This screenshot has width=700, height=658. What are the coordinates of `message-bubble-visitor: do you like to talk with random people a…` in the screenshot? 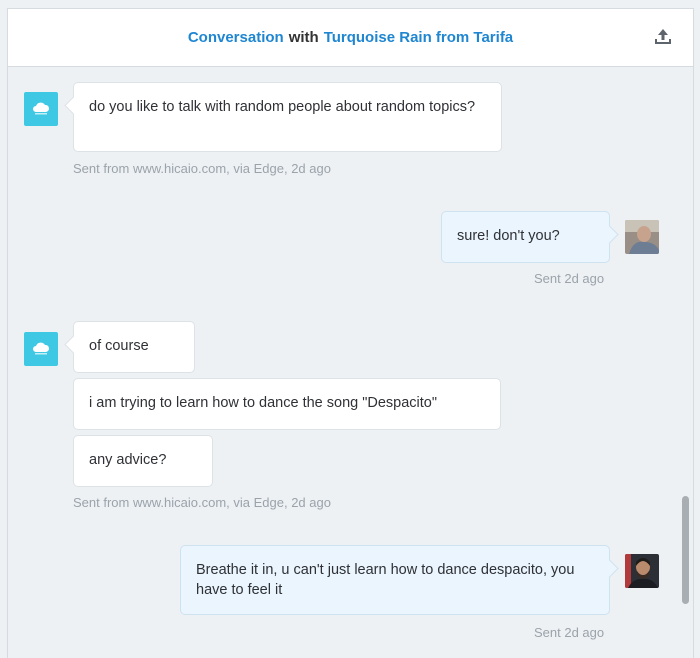 It's located at (287, 117).